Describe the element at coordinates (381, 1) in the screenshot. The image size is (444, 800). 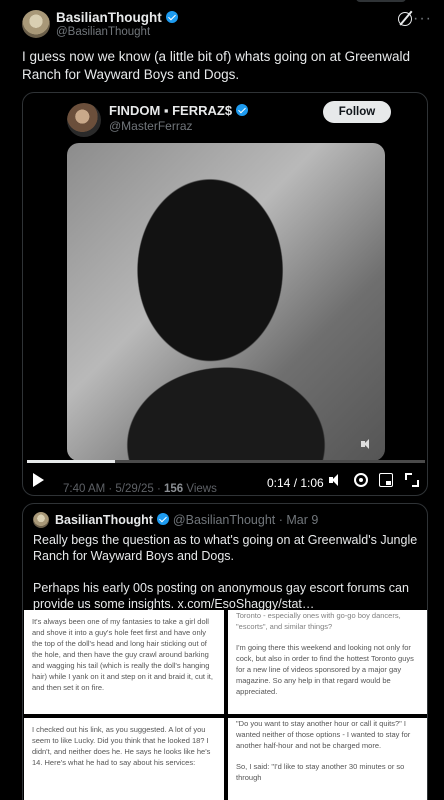
I see `top-pill` at that location.